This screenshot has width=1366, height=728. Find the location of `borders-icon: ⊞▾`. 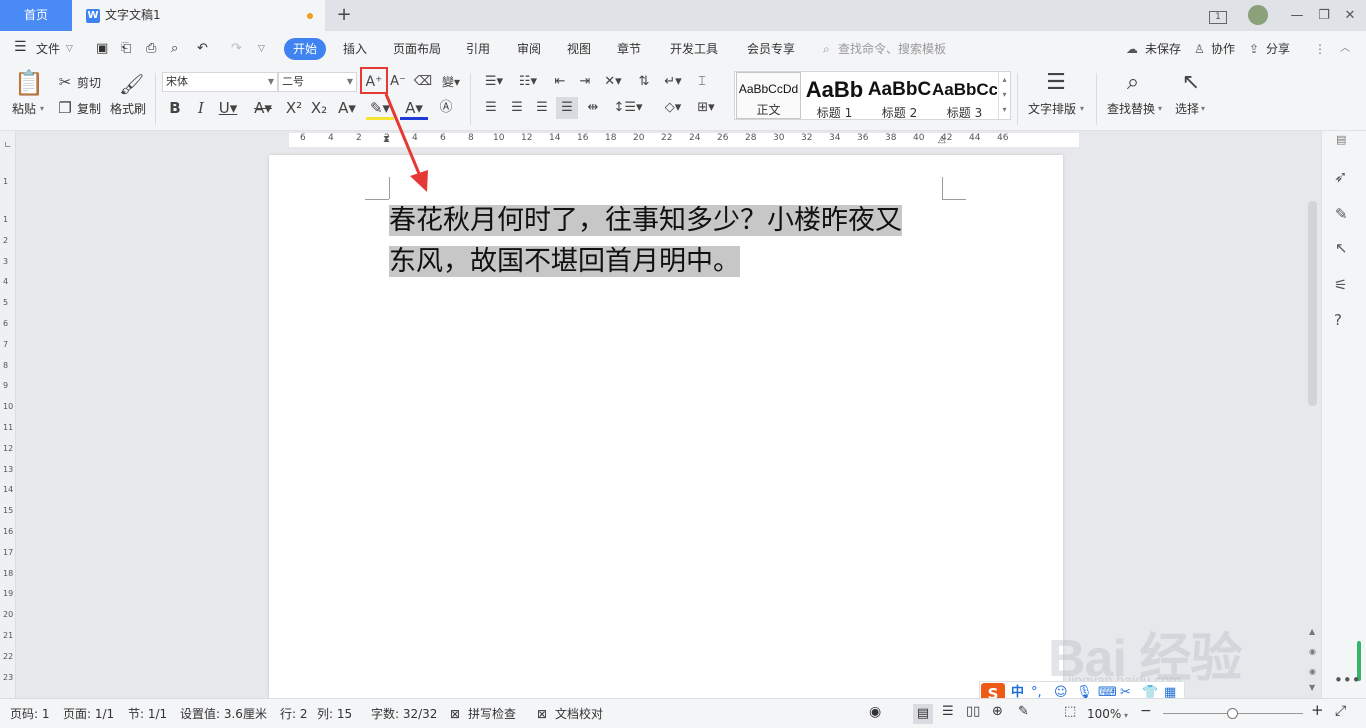

borders-icon: ⊞▾ is located at coordinates (706, 108).